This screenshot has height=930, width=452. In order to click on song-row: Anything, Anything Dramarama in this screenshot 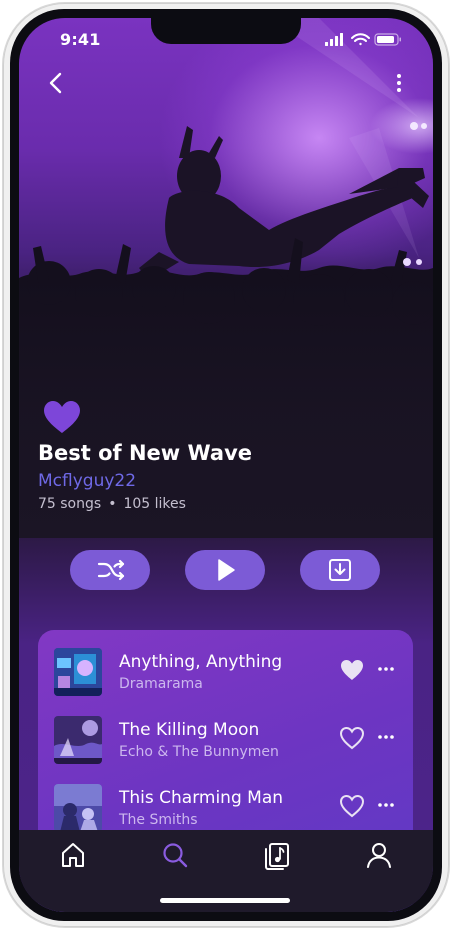, I will do `click(225, 670)`.